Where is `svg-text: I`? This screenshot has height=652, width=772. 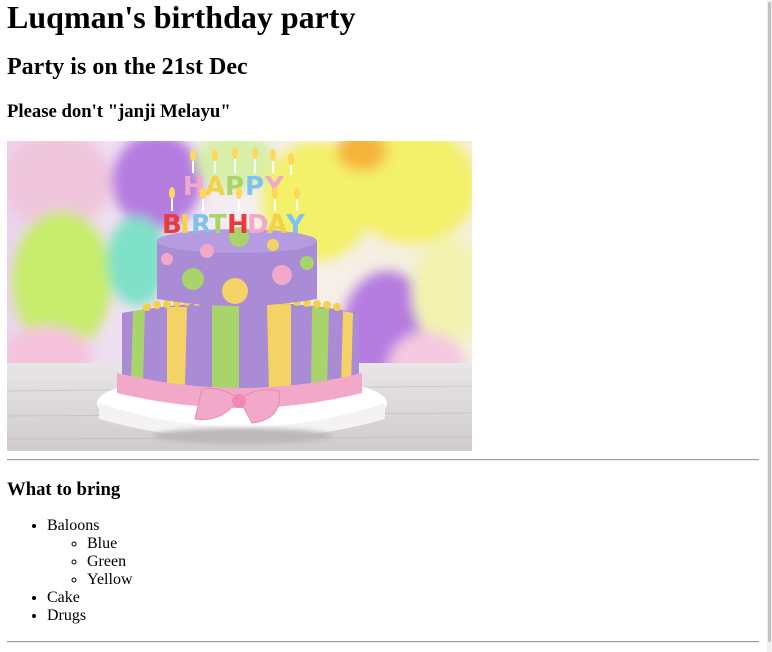 svg-text: I is located at coordinates (185, 225).